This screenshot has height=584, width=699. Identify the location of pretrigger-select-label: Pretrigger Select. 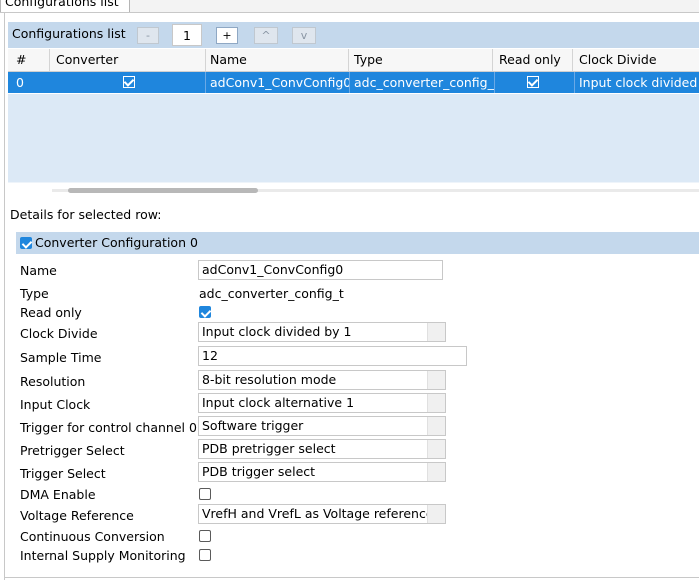
(72, 450).